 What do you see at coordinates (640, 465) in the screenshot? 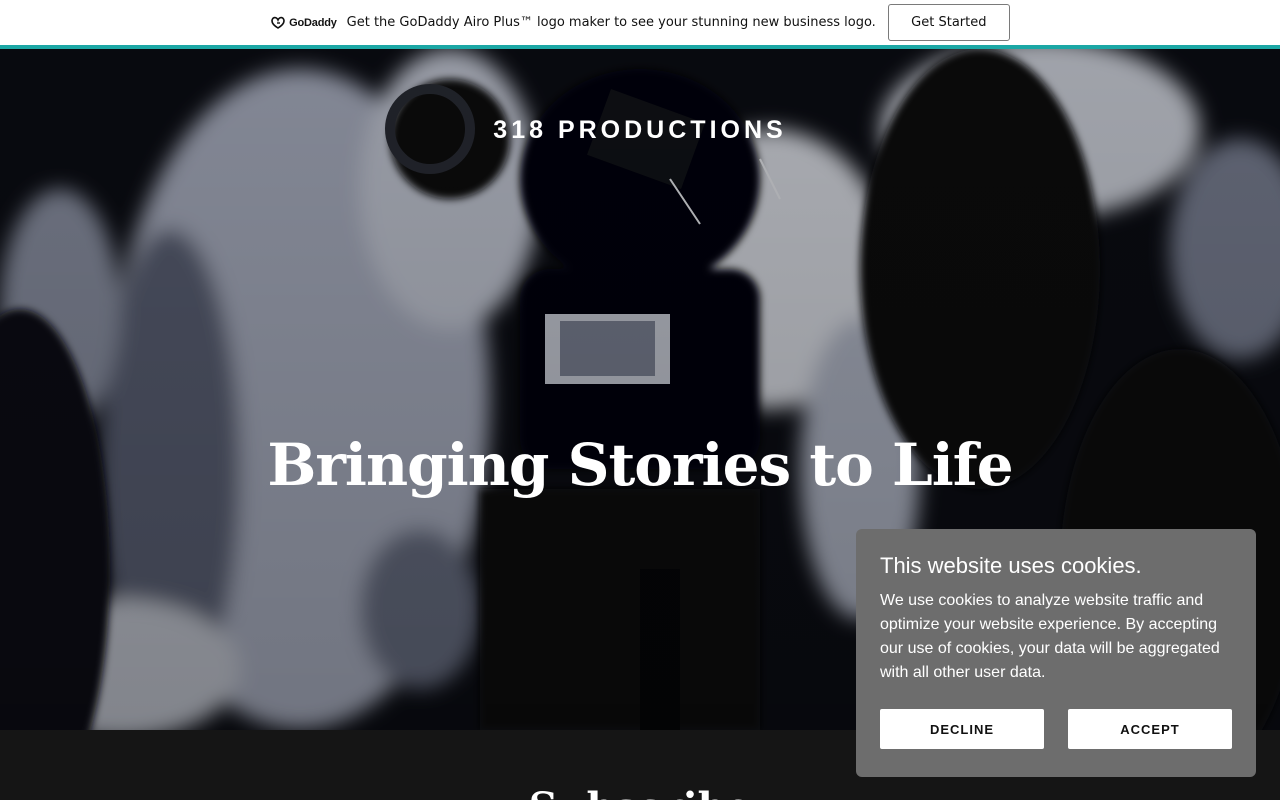
I see `hero-headline: Bringing Stories to Life` at bounding box center [640, 465].